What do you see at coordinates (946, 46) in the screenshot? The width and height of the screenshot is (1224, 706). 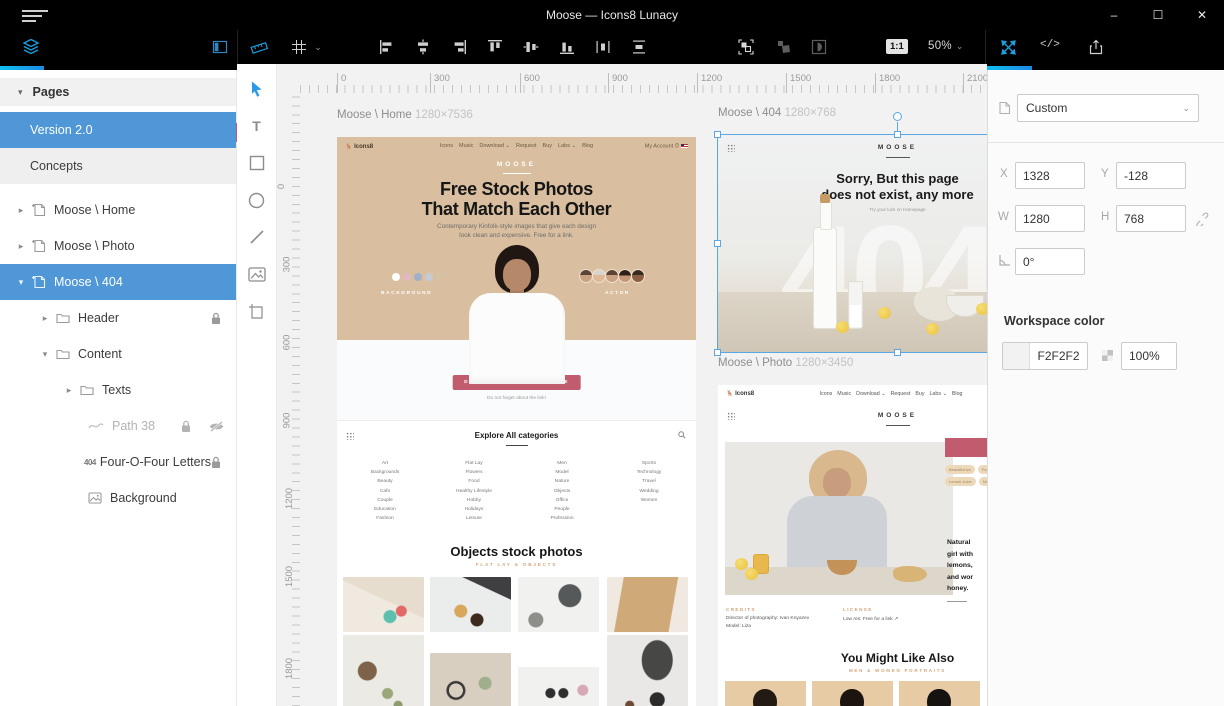 I see `zoom-level-dropdown: 50% ⌄` at bounding box center [946, 46].